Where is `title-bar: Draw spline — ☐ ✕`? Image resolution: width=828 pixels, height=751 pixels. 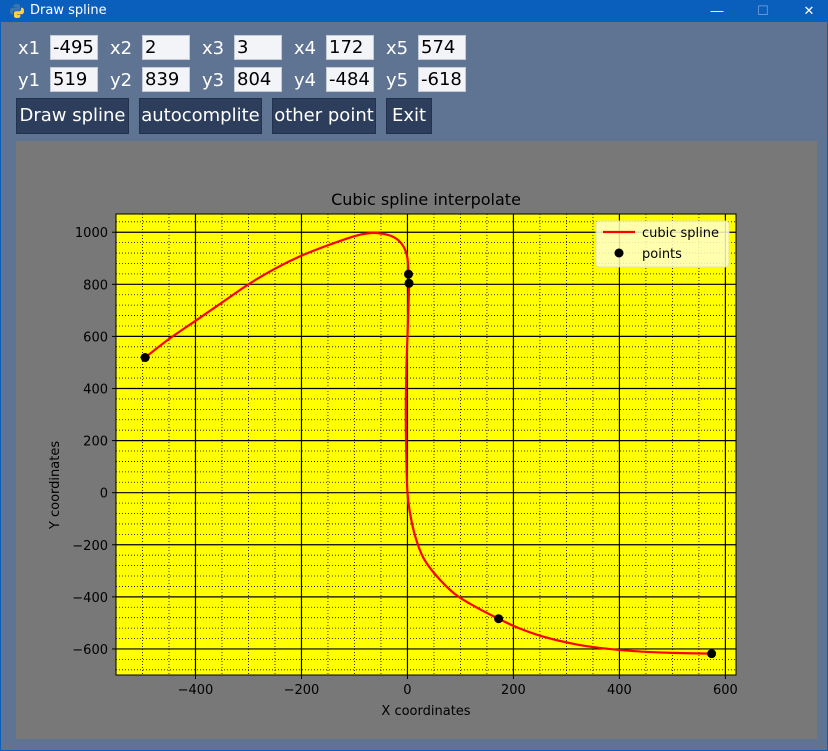 title-bar: Draw spline — ☐ ✕ is located at coordinates (414, 11).